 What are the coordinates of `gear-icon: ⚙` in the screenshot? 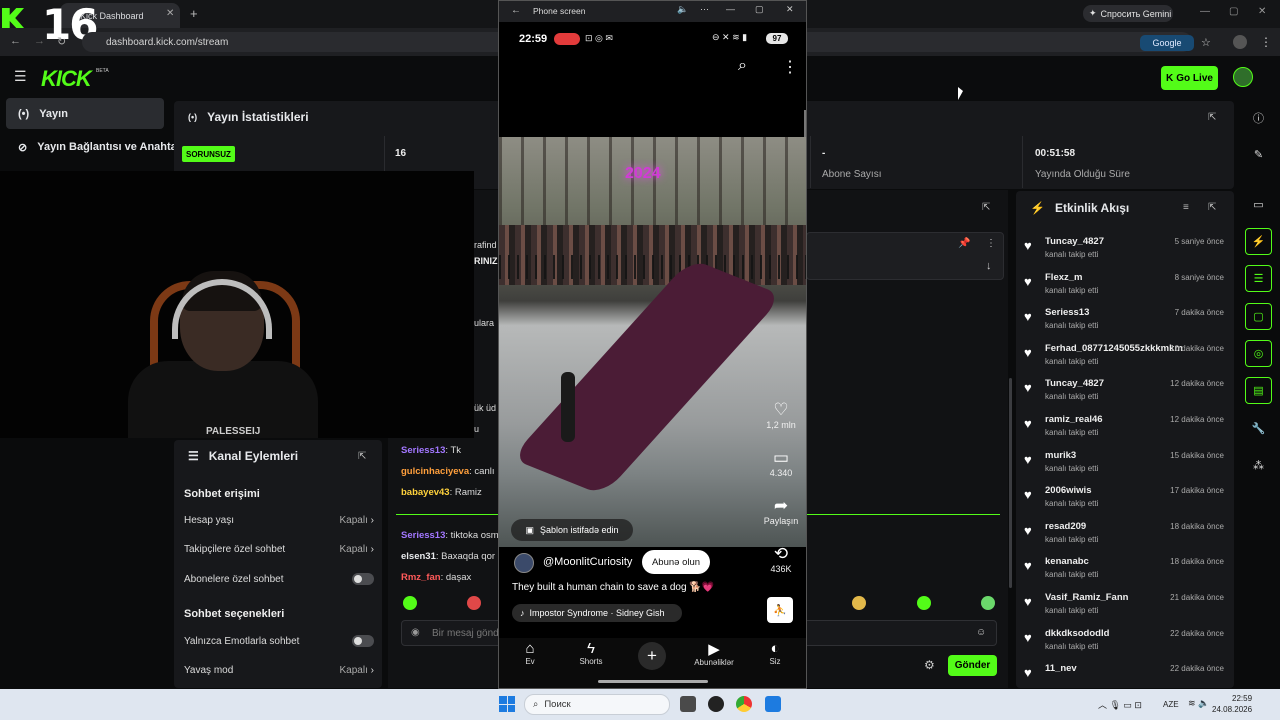 It's located at (929, 665).